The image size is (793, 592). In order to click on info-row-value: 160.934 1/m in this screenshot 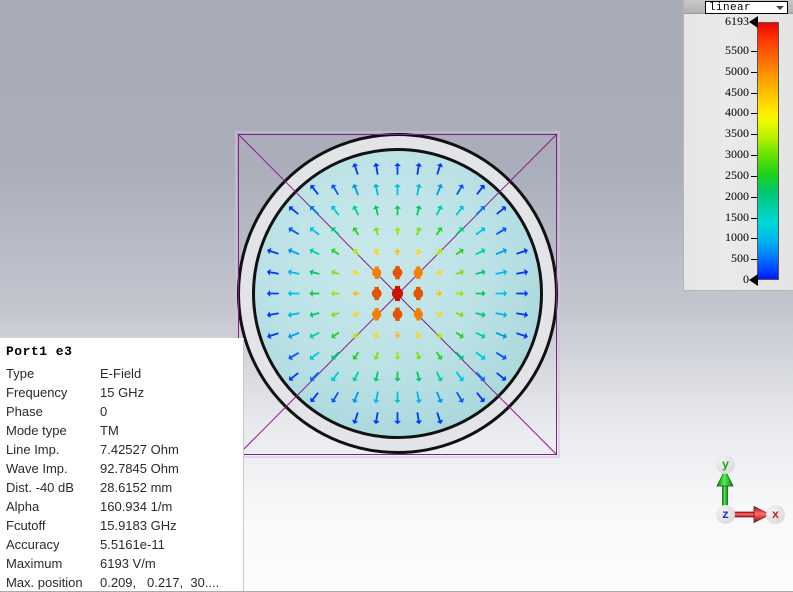, I will do `click(136, 506)`.